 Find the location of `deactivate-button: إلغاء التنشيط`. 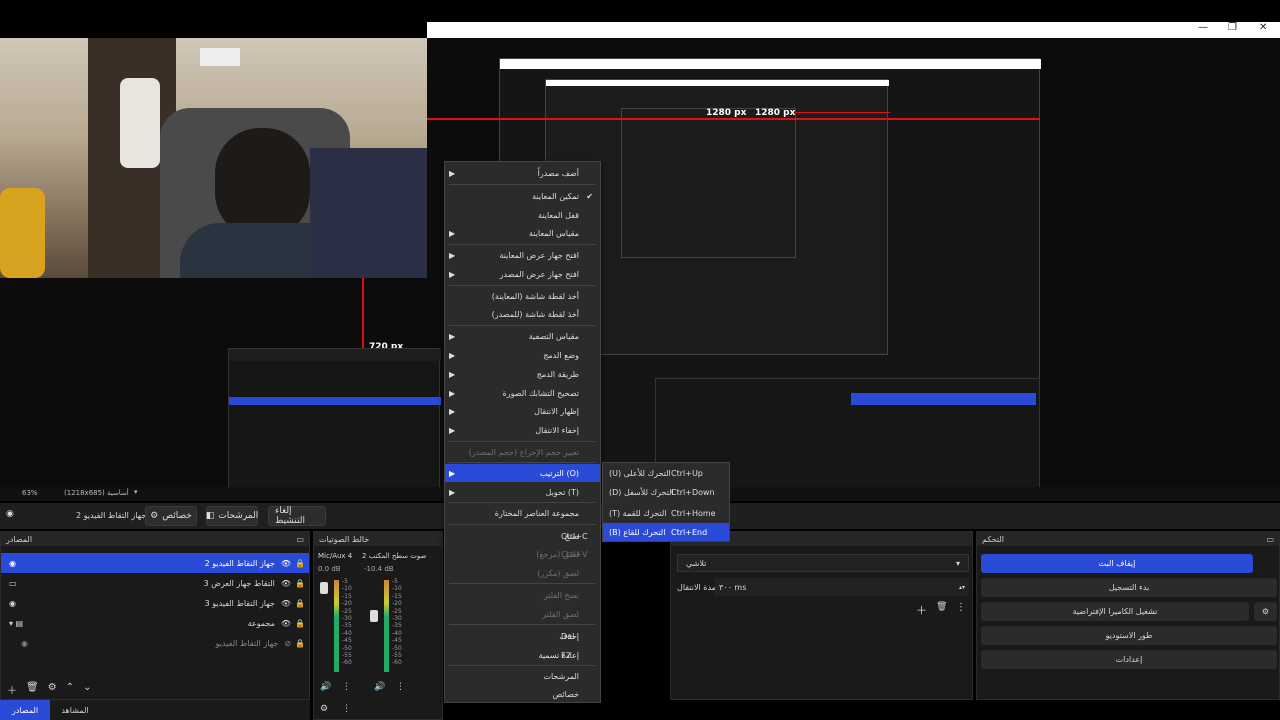

deactivate-button: إلغاء التنشيط is located at coordinates (297, 516).